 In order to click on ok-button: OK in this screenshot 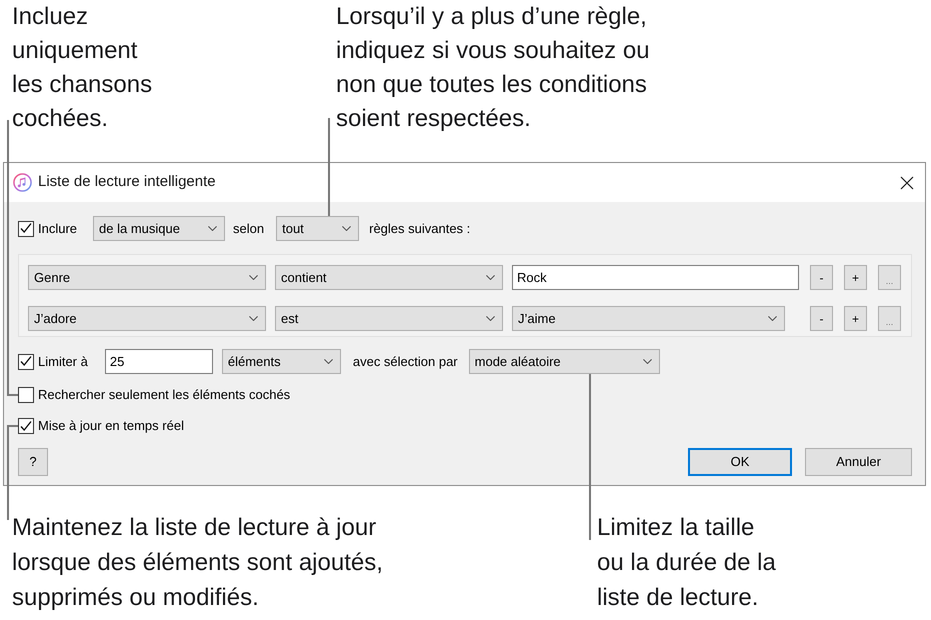, I will do `click(740, 462)`.